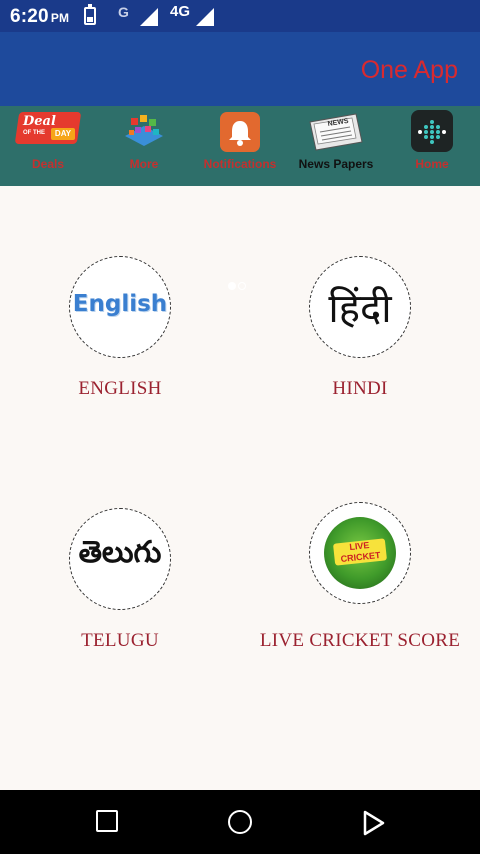 This screenshot has width=480, height=854. Describe the element at coordinates (123, 12) in the screenshot. I see `network-g-label: G` at that location.